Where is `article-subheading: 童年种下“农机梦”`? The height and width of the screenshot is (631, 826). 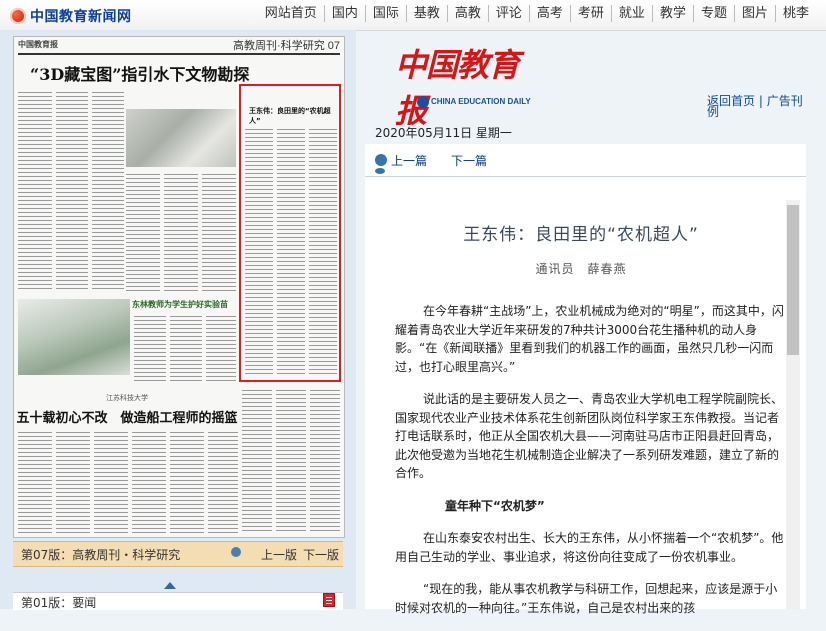
article-subheading: 童年种下“农机梦” is located at coordinates (495, 505).